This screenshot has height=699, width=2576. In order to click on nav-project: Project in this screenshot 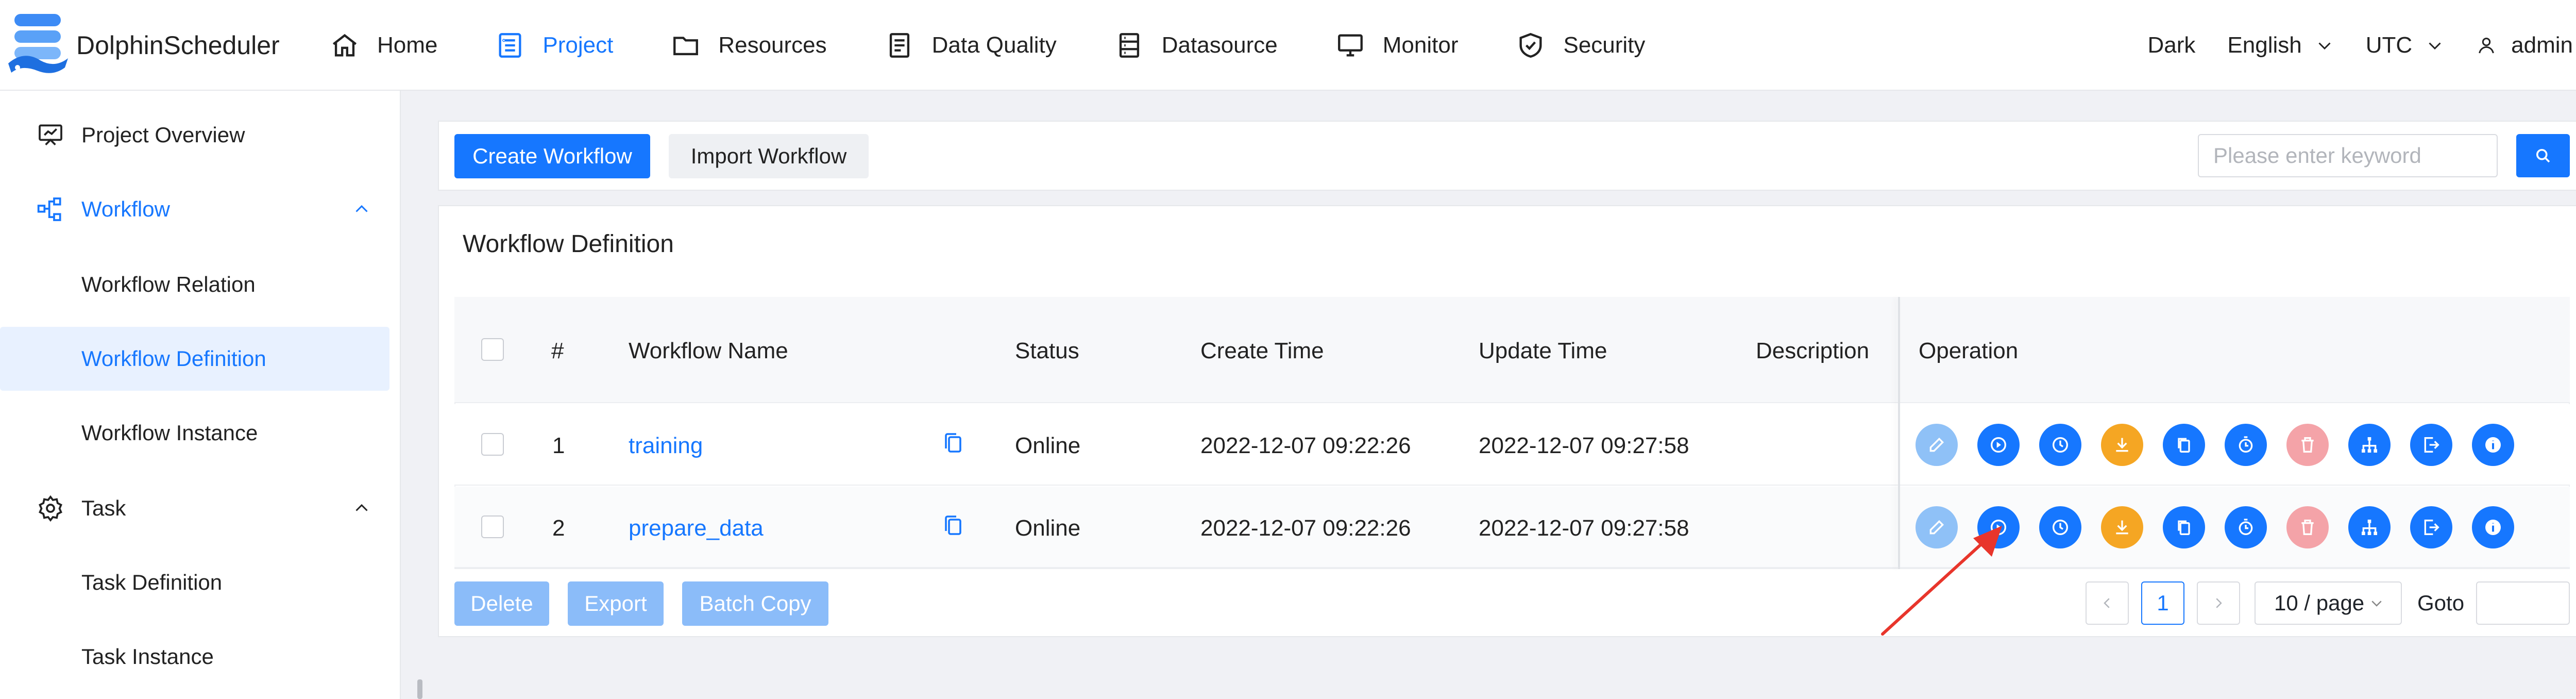, I will do `click(554, 45)`.